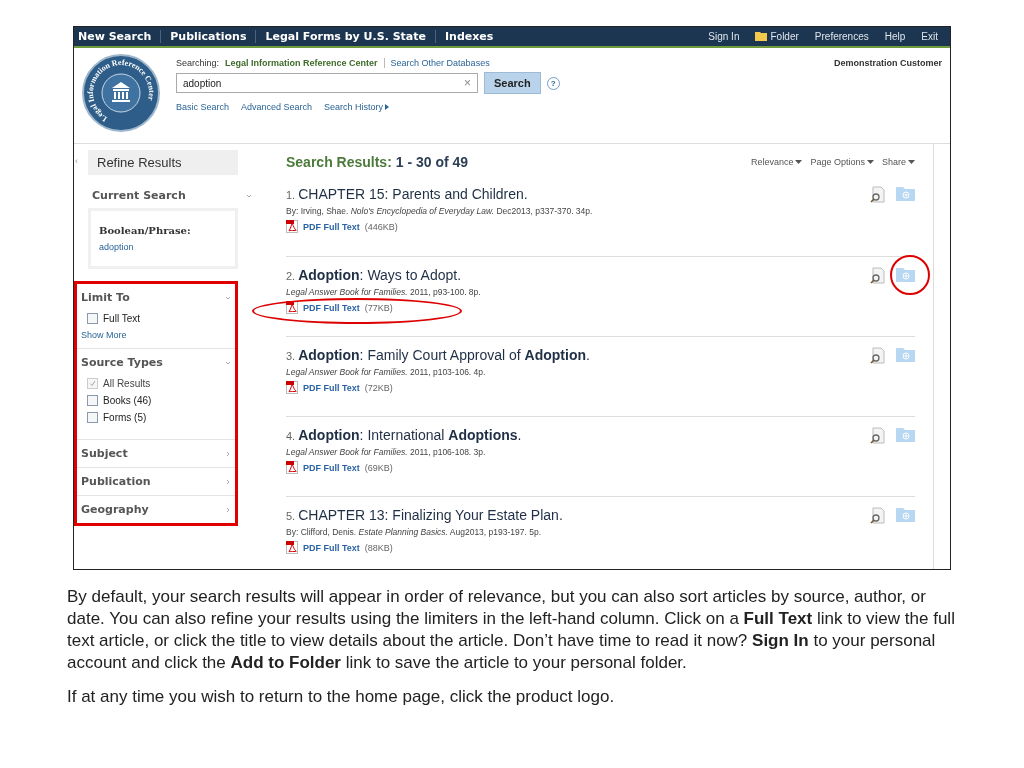 This screenshot has width=1024, height=768. I want to click on result-title: 3. Adoption: Family Court Approval of Adoption., so click(438, 355).